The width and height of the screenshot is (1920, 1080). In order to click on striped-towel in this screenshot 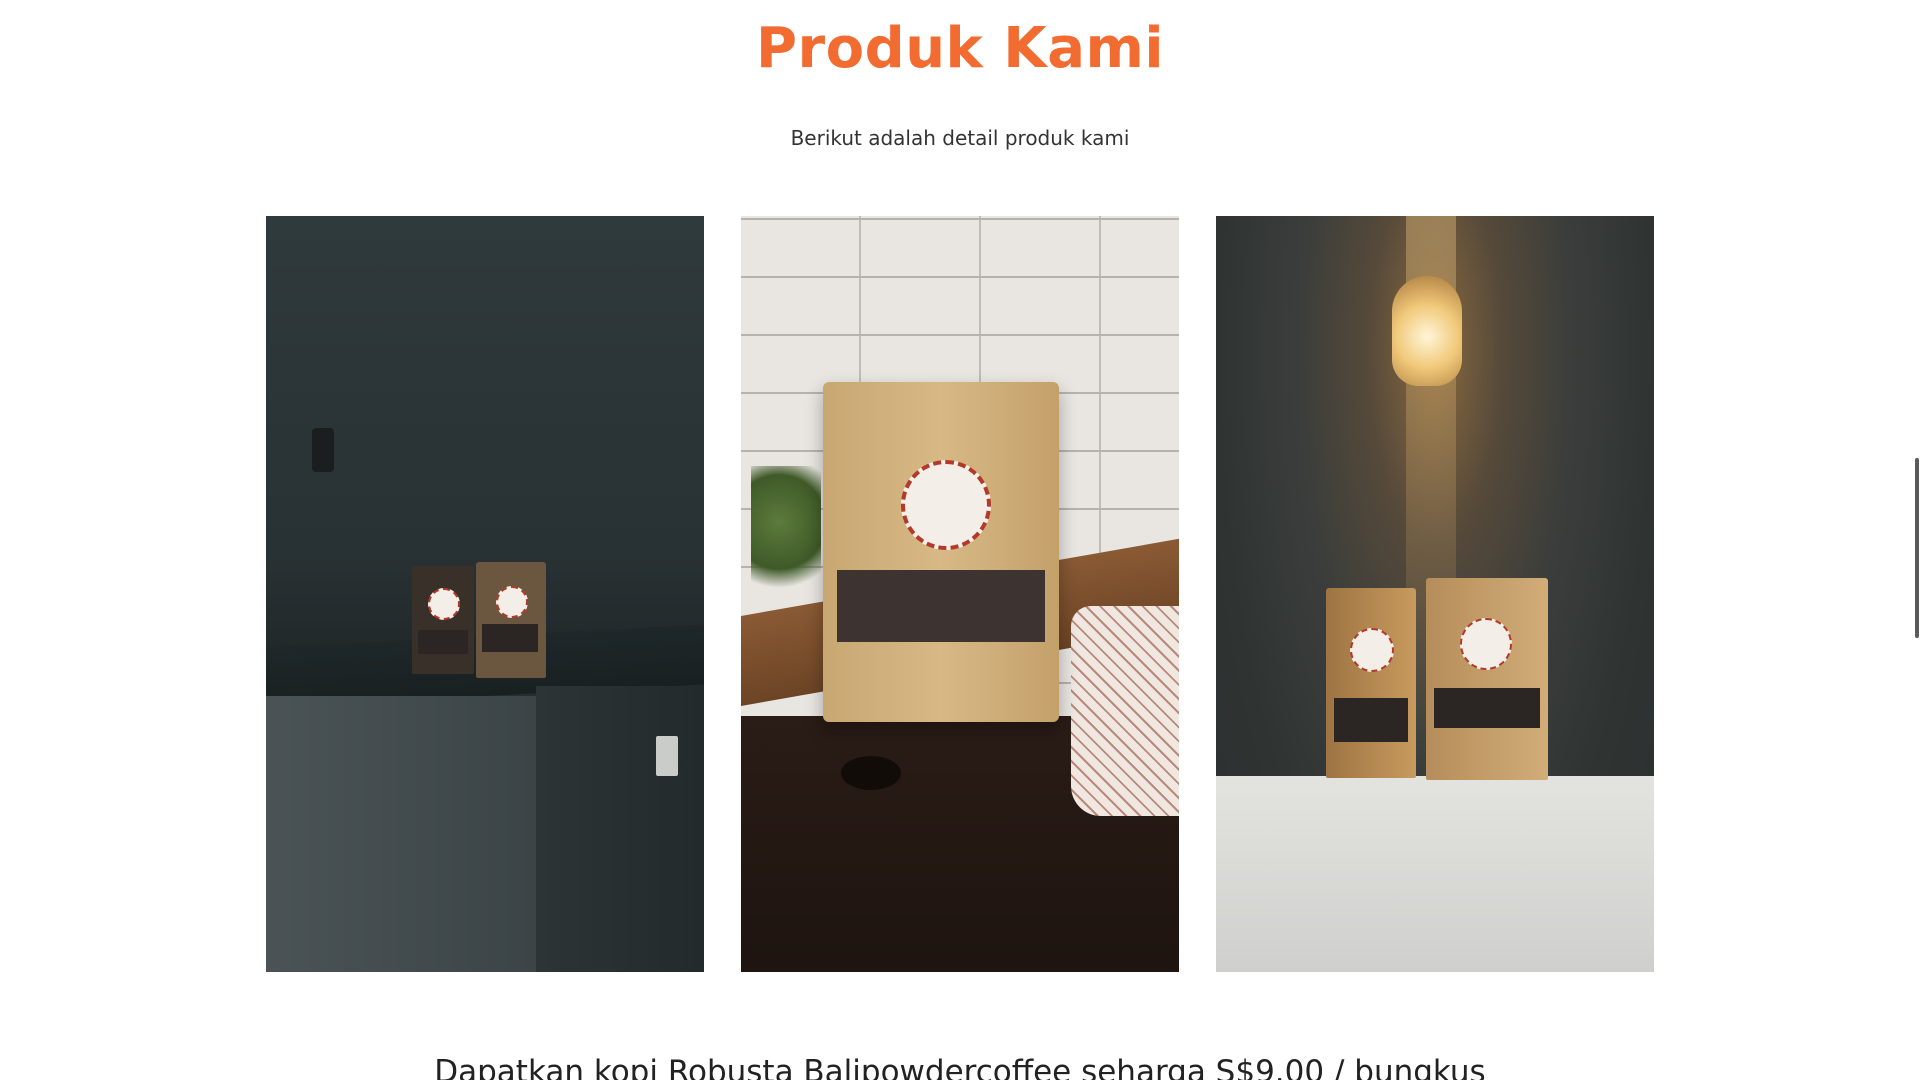, I will do `click(1125, 711)`.